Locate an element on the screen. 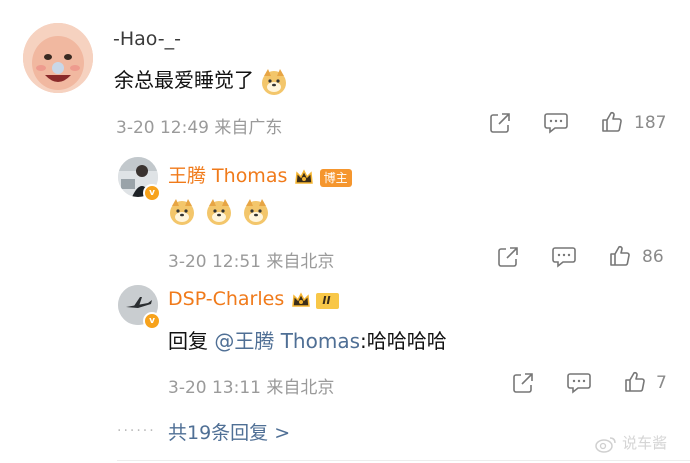 The width and height of the screenshot is (690, 463). more-dots: ······ is located at coordinates (136, 431).